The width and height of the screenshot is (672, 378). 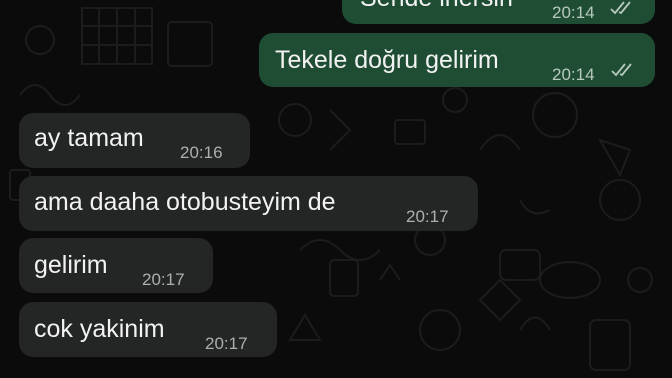 I want to click on outgoing-message: Sende inersin 20:14, so click(x=498, y=12).